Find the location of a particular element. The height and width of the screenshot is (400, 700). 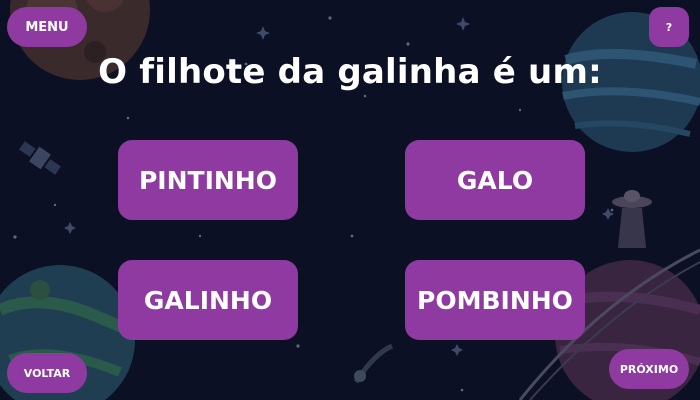

answer-button-pintinho: PINTINHO is located at coordinates (208, 180).